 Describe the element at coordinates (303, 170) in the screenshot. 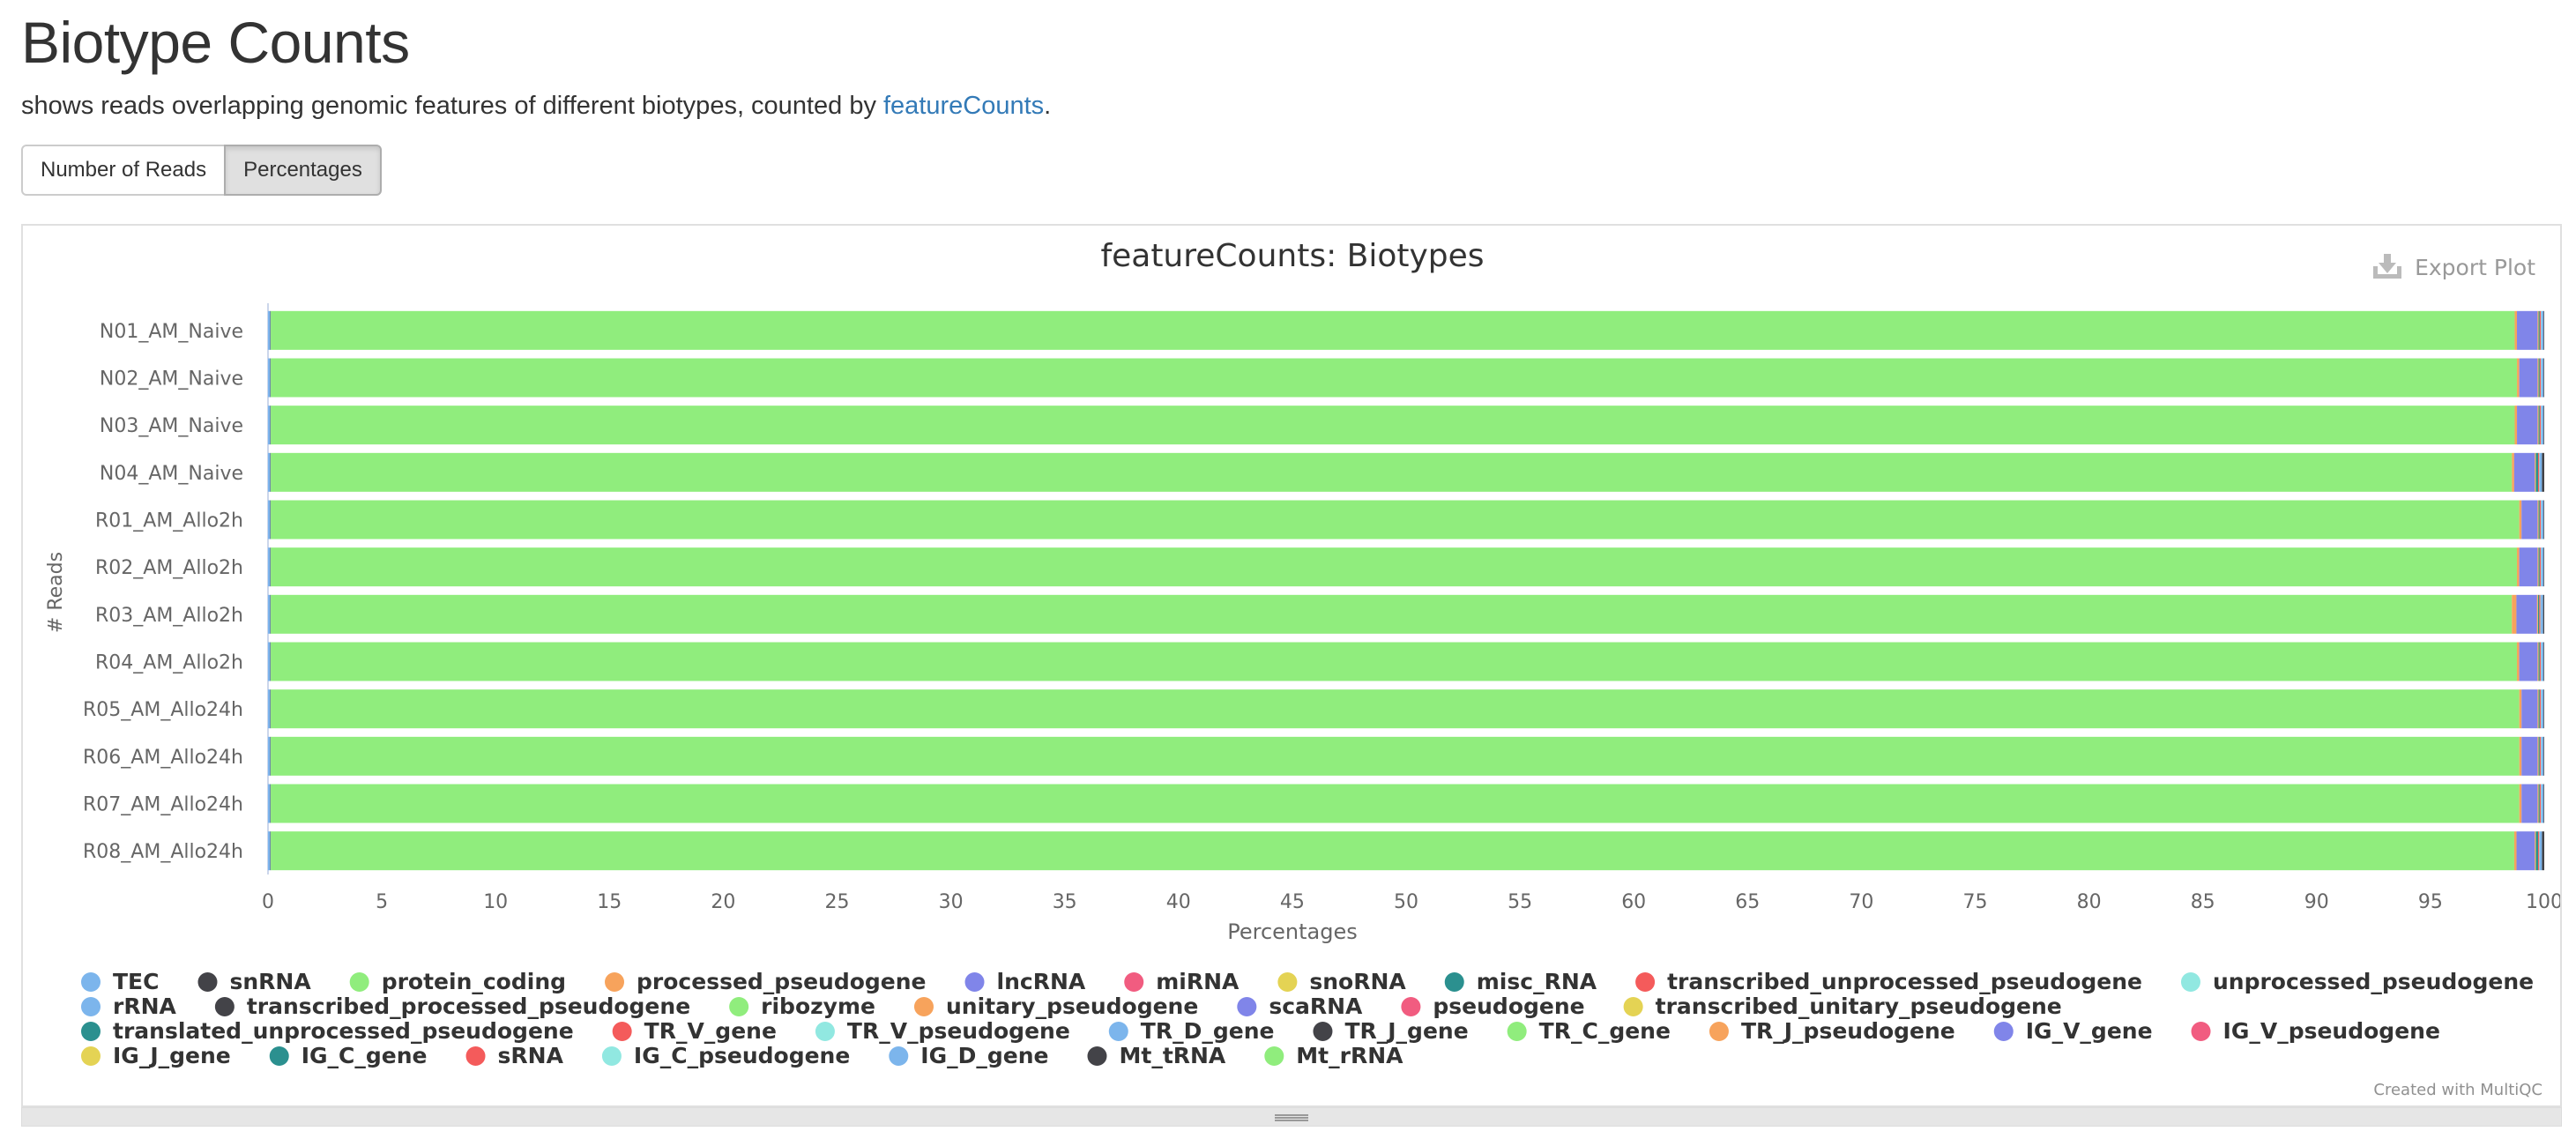

I see `percentages-button: Percentages` at that location.